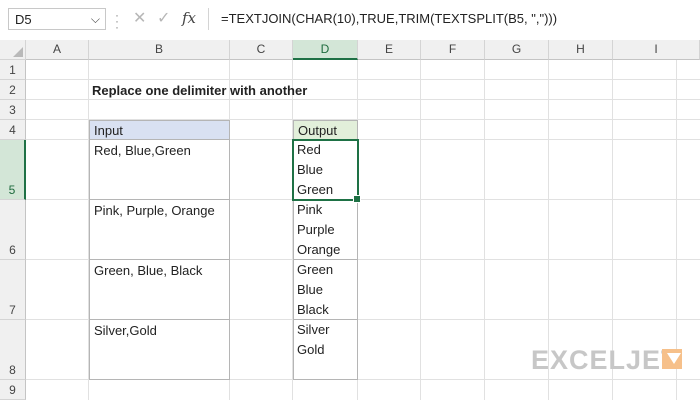 This screenshot has height=420, width=700. I want to click on select-all-button, so click(13, 50).